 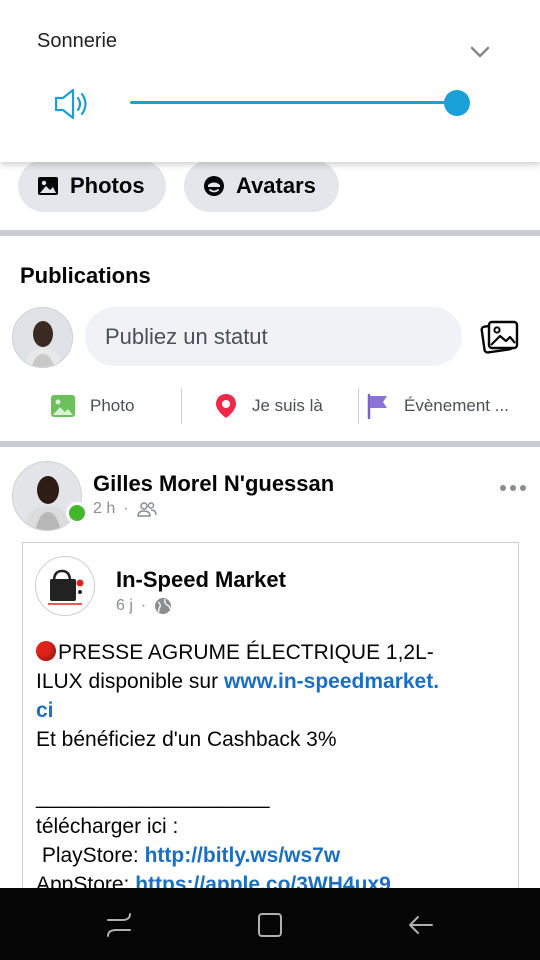 I want to click on photos-chip-label: Photos, so click(x=107, y=185).